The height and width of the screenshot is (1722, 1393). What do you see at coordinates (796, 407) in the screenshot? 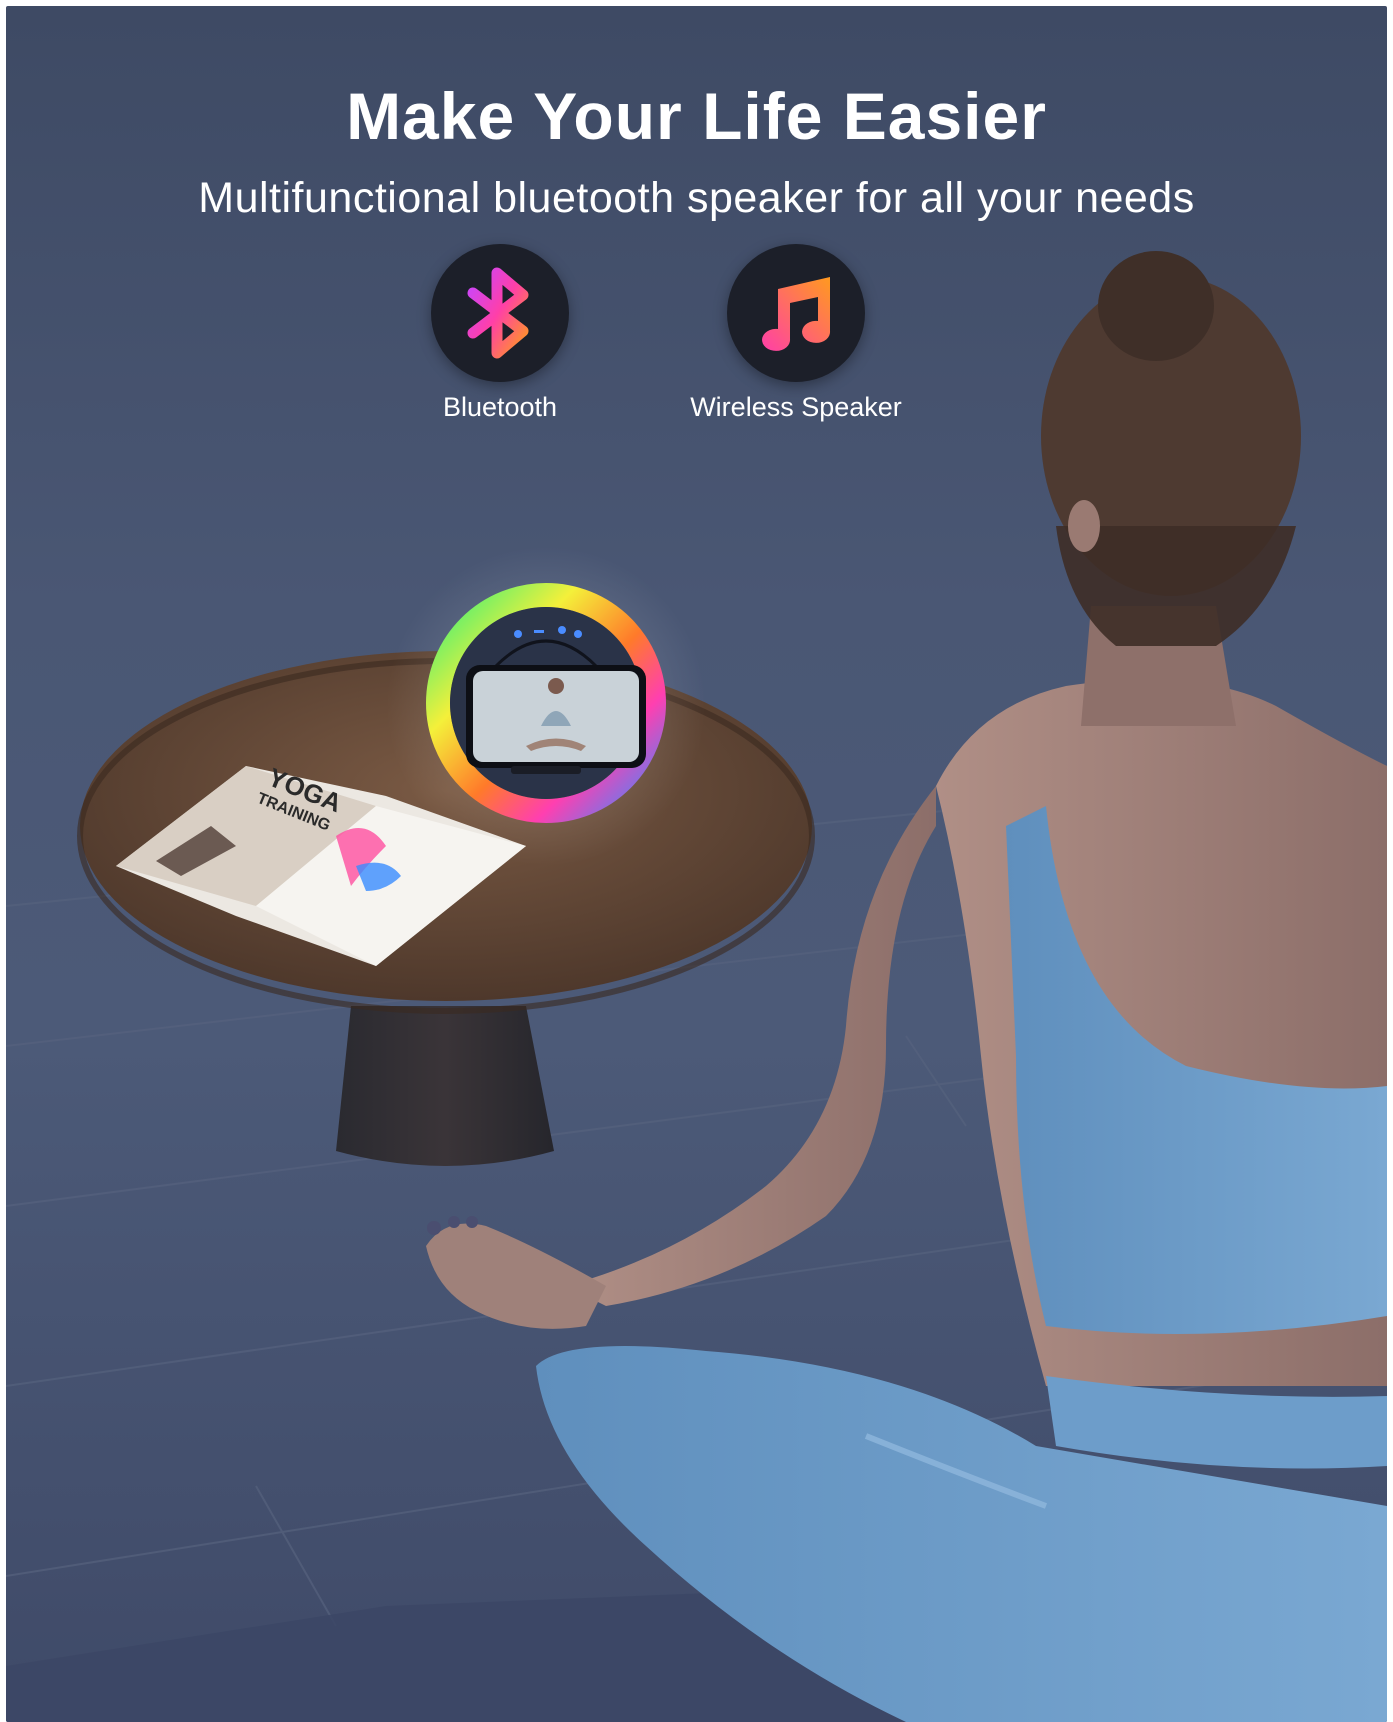
I see `feature-label: Wireless Speaker` at bounding box center [796, 407].